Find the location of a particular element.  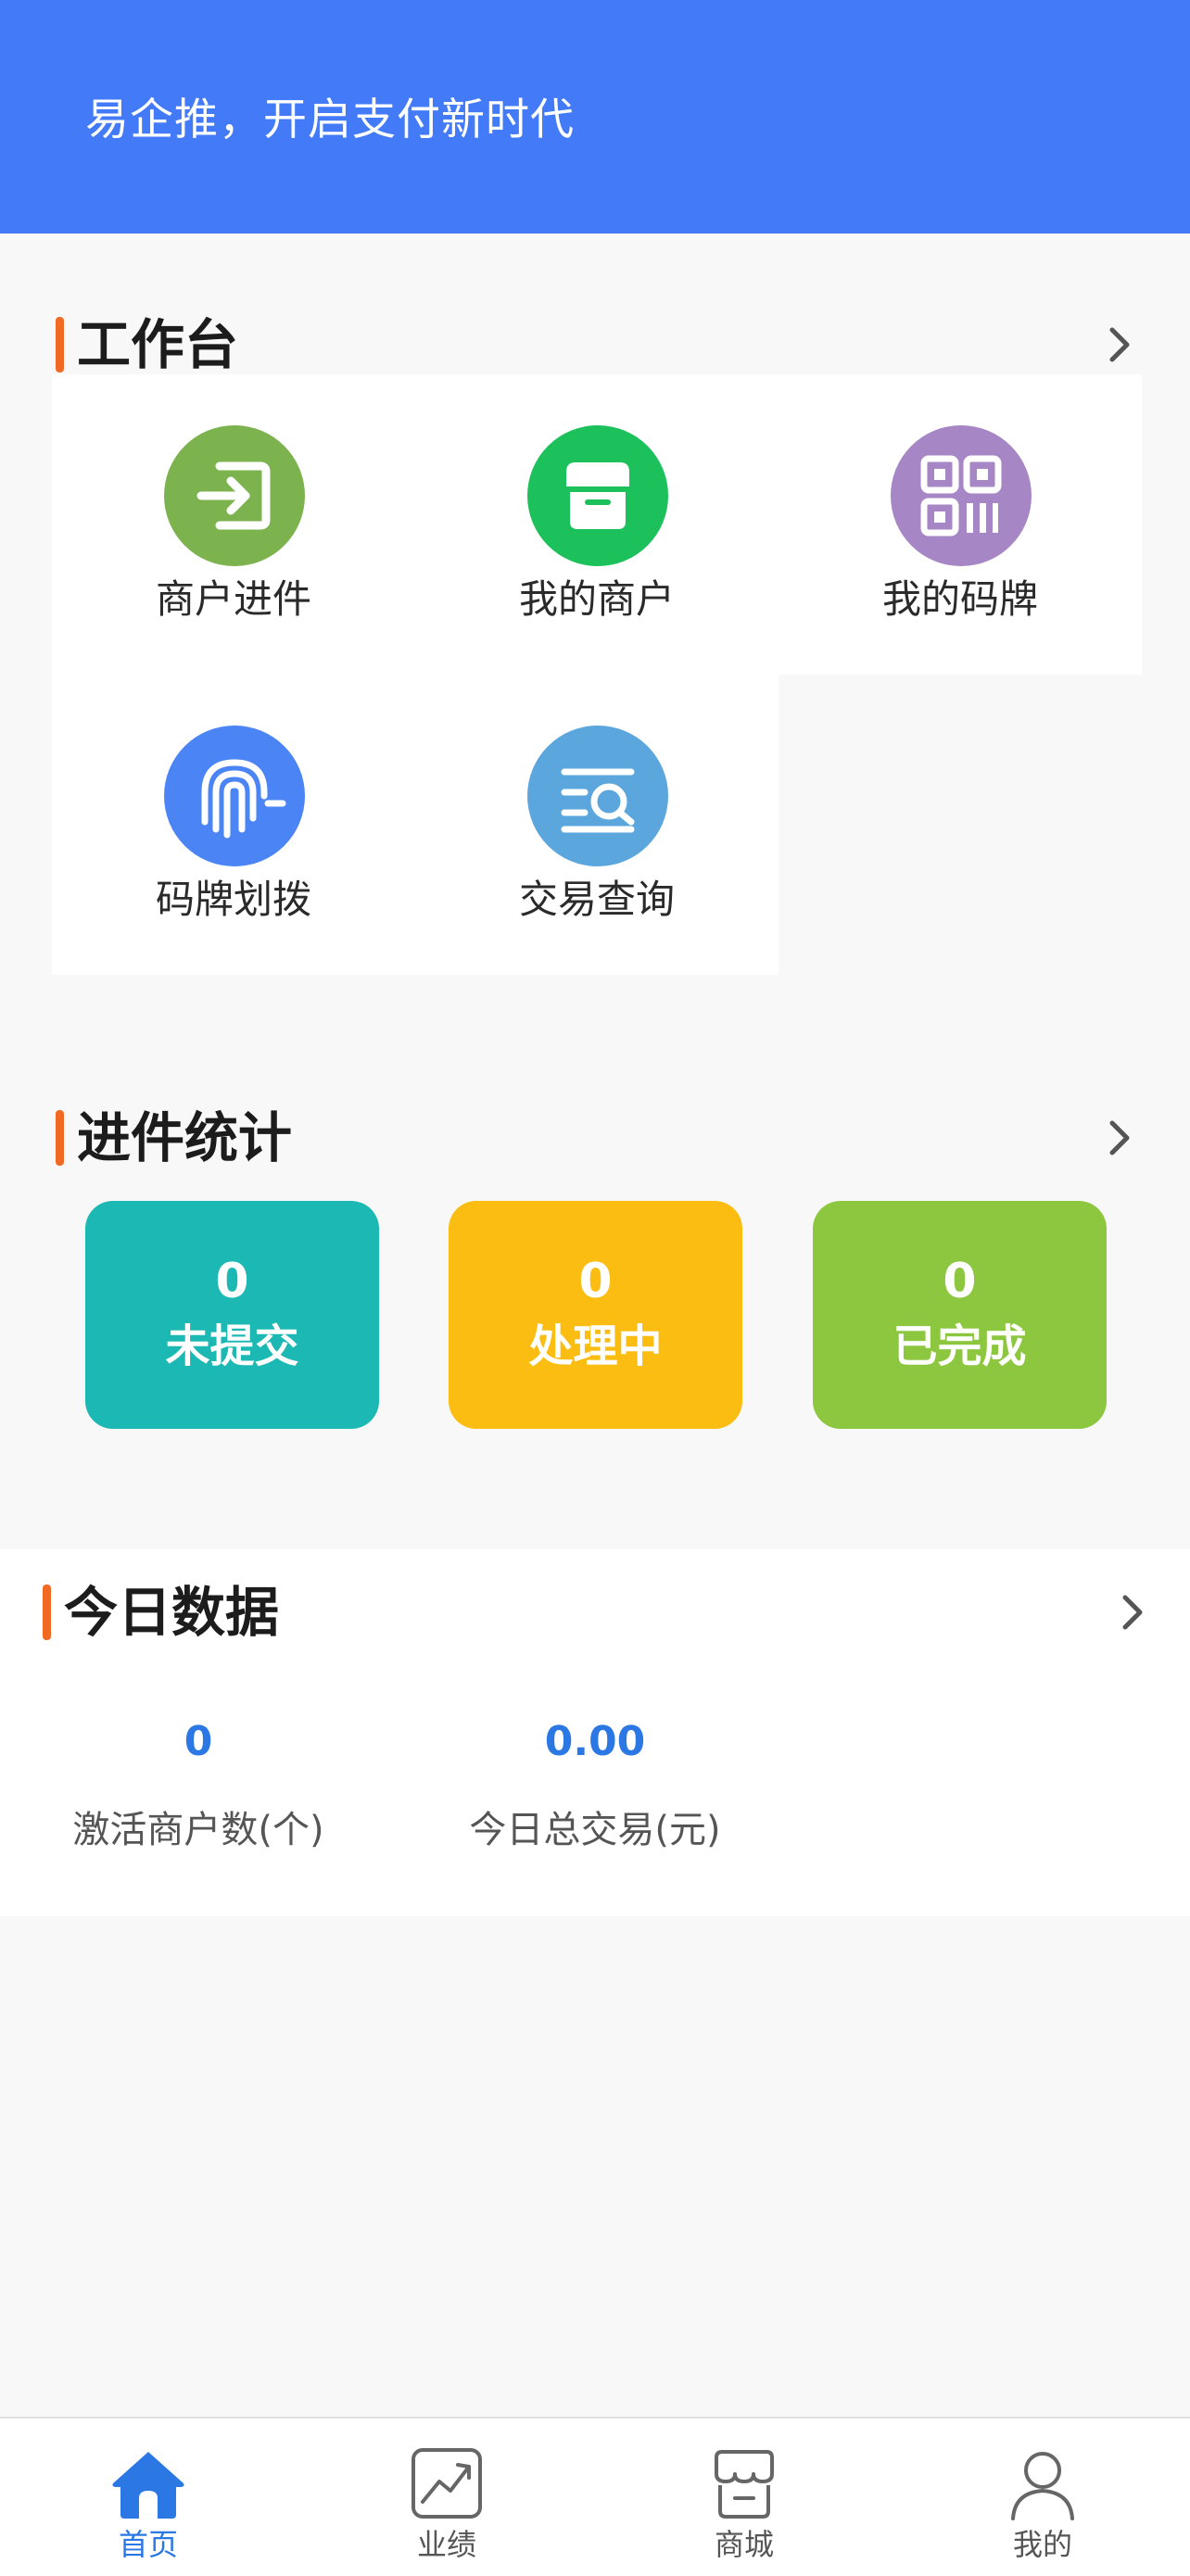

workbench-section-title: 工作台 is located at coordinates (147, 345).